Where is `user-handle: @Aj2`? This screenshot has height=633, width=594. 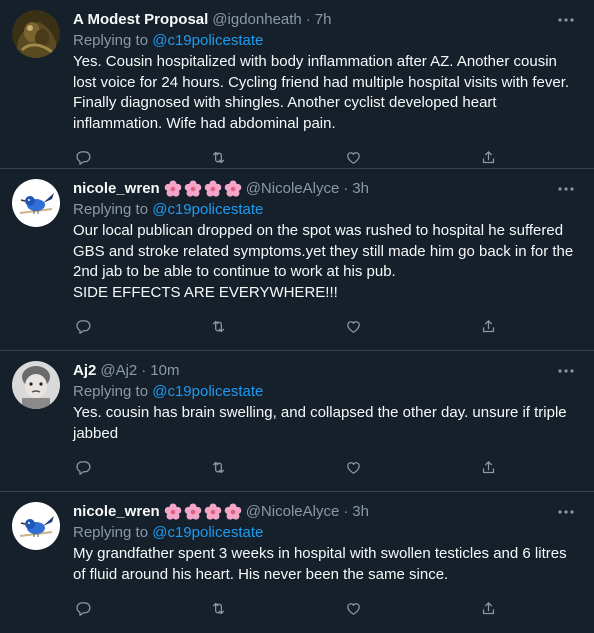
user-handle: @Aj2 is located at coordinates (118, 371).